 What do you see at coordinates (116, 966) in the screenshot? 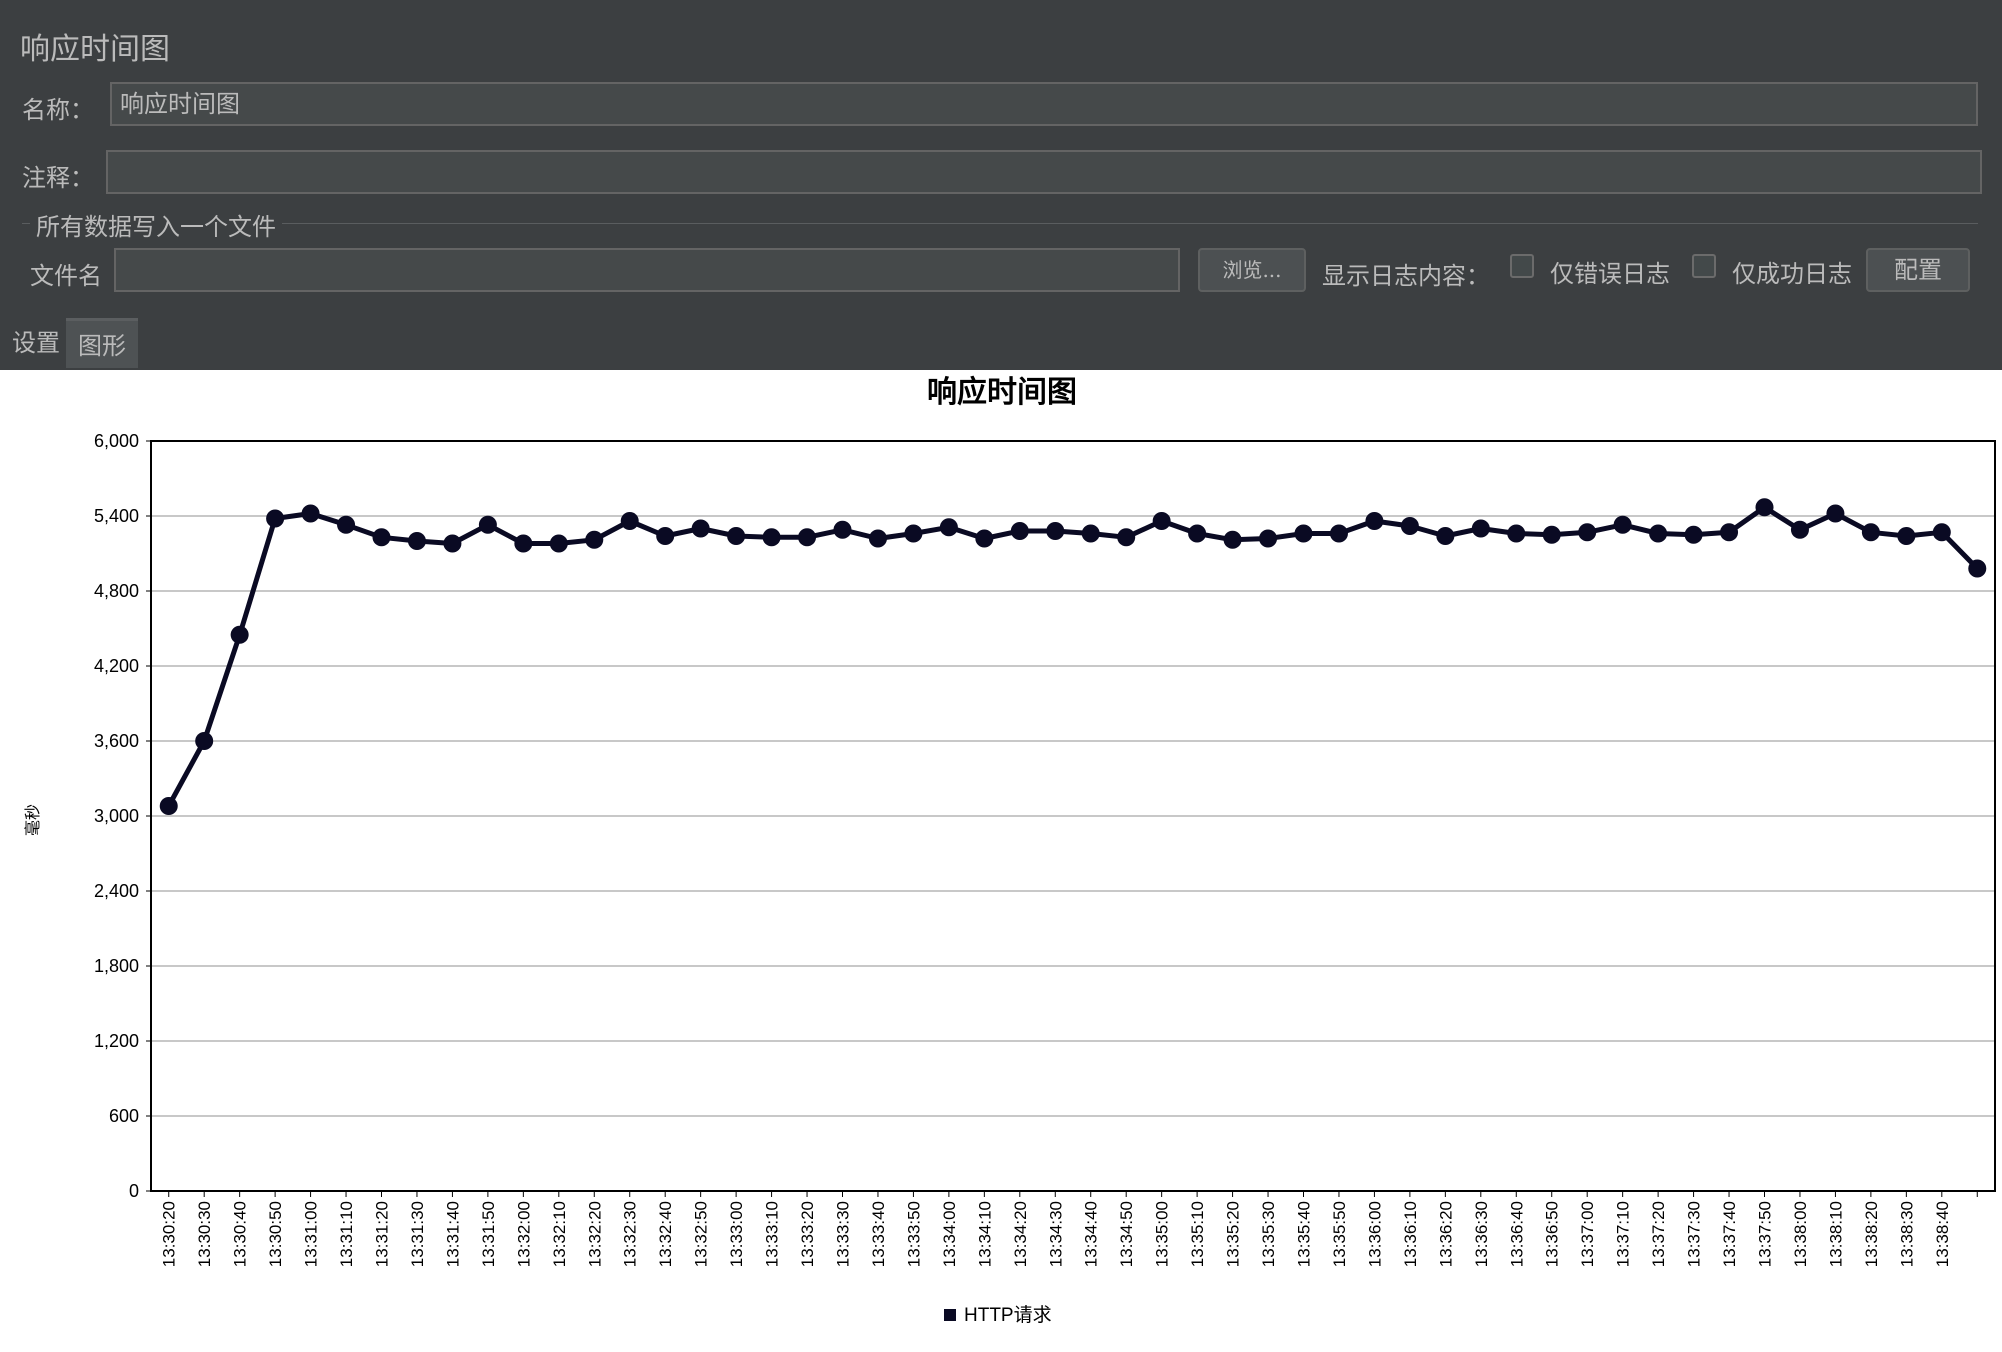
I see `y-tick-label: 1,800` at bounding box center [116, 966].